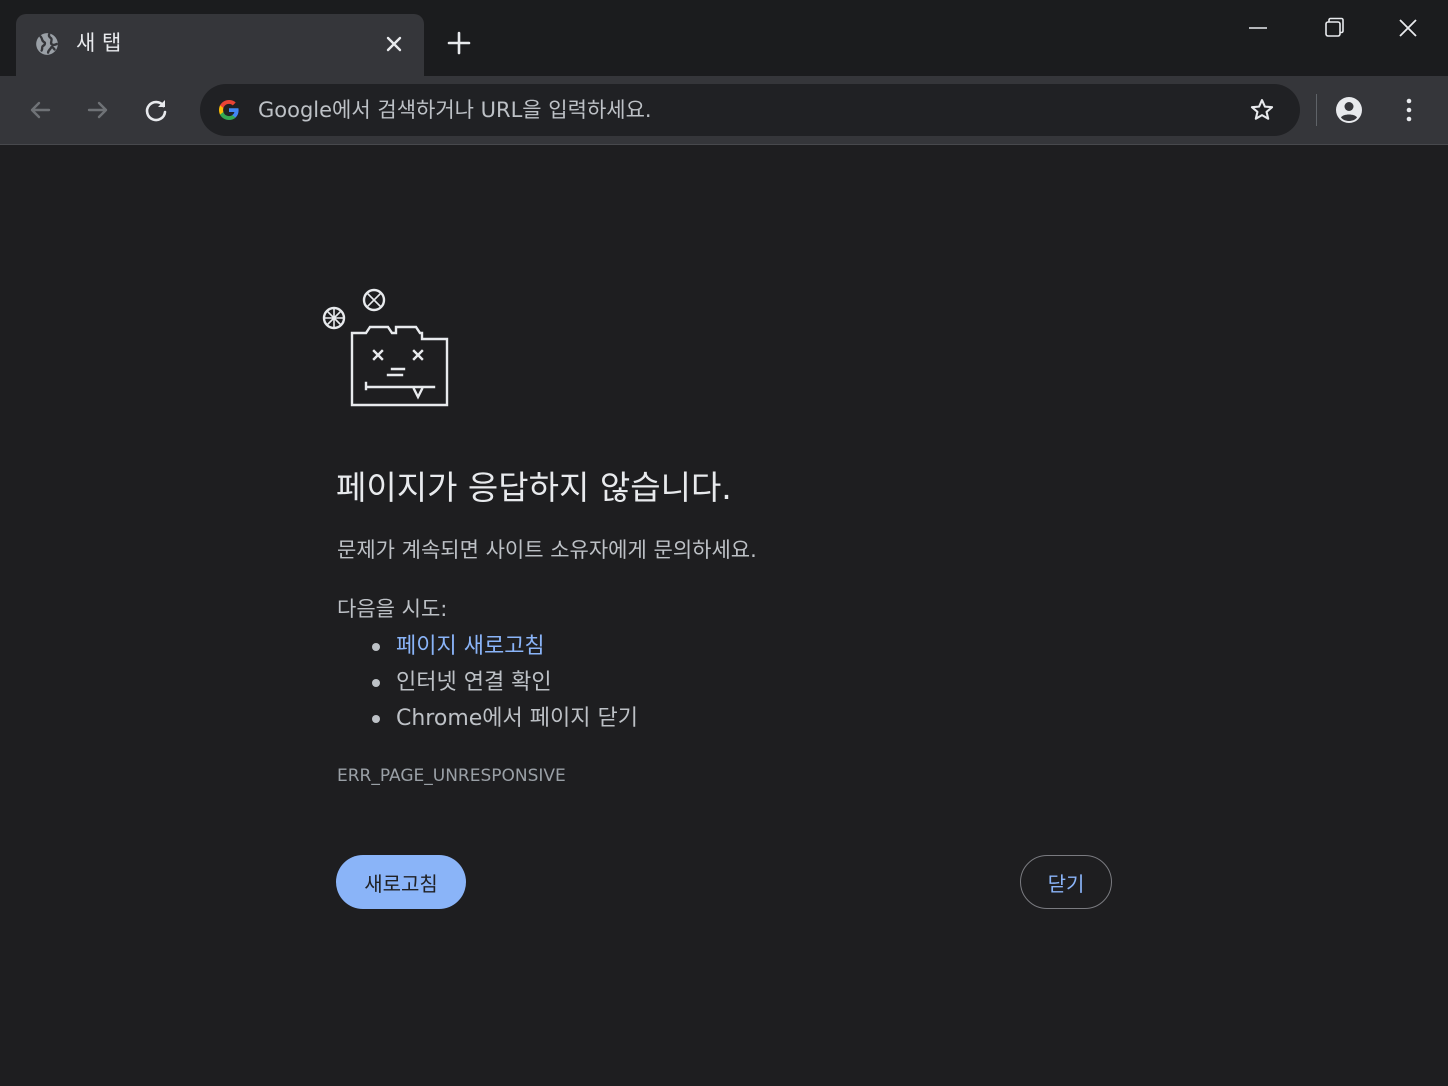  What do you see at coordinates (401, 882) in the screenshot?
I see `reload-button: 새로고침` at bounding box center [401, 882].